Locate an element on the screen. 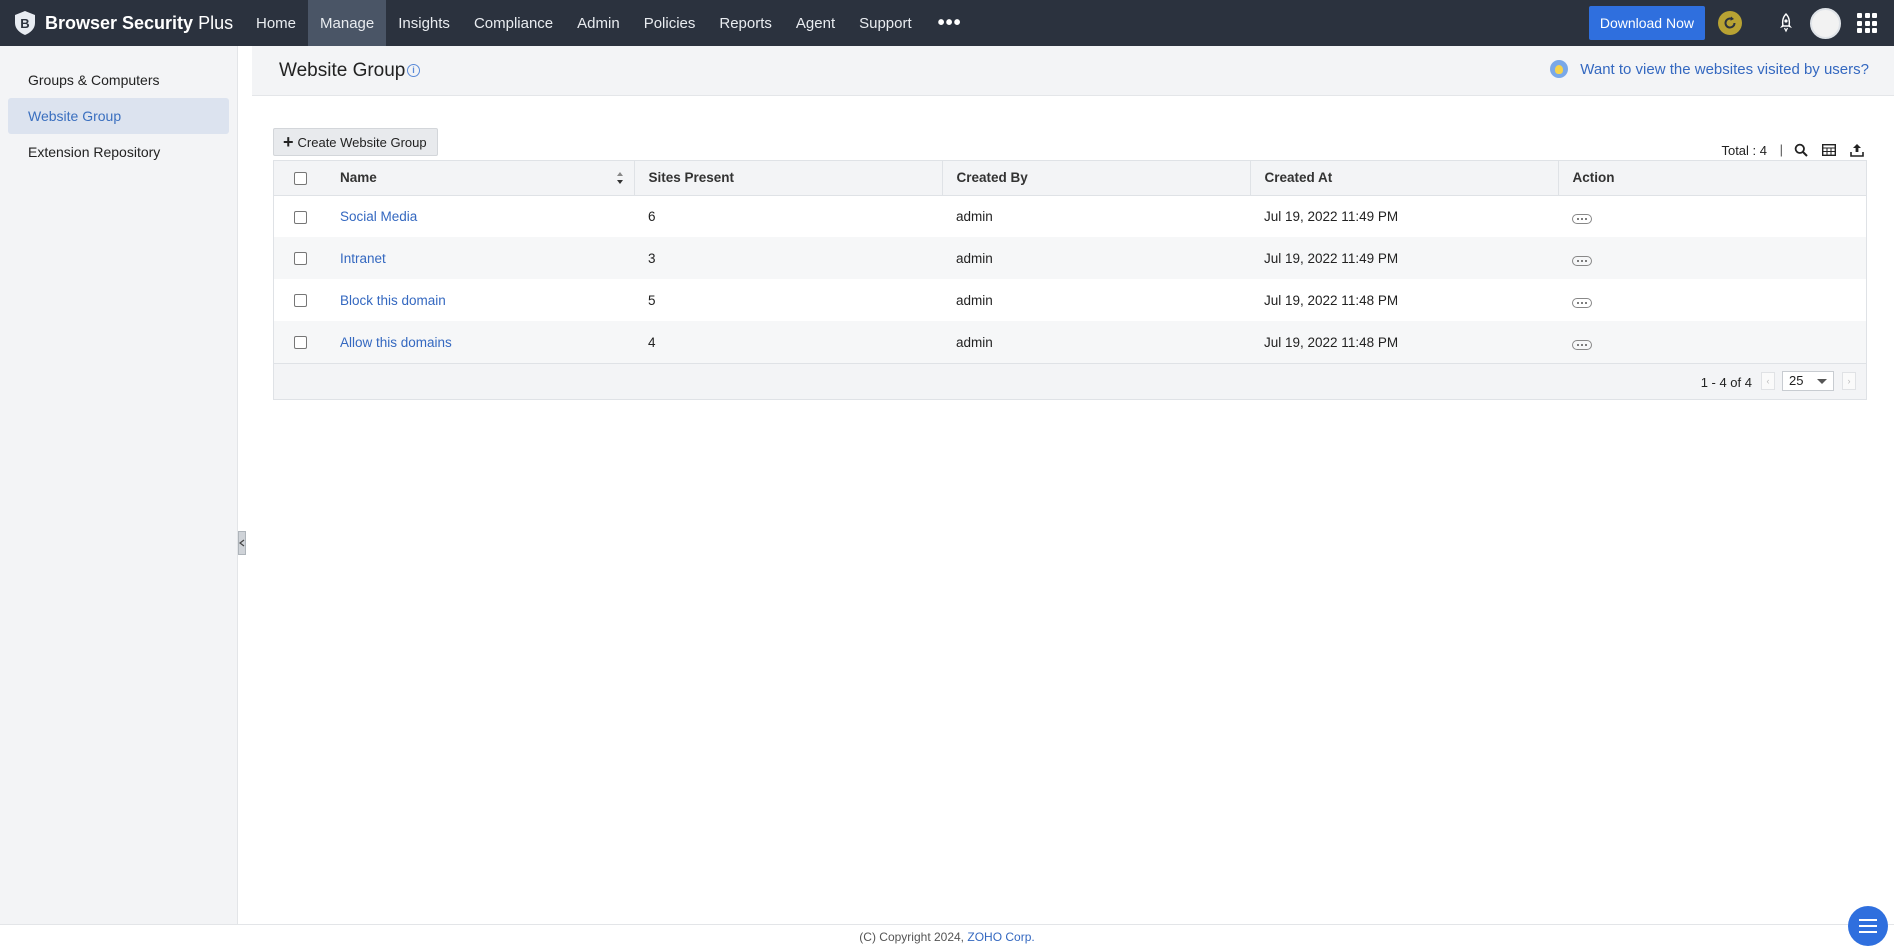  nav-support: Support is located at coordinates (885, 23).